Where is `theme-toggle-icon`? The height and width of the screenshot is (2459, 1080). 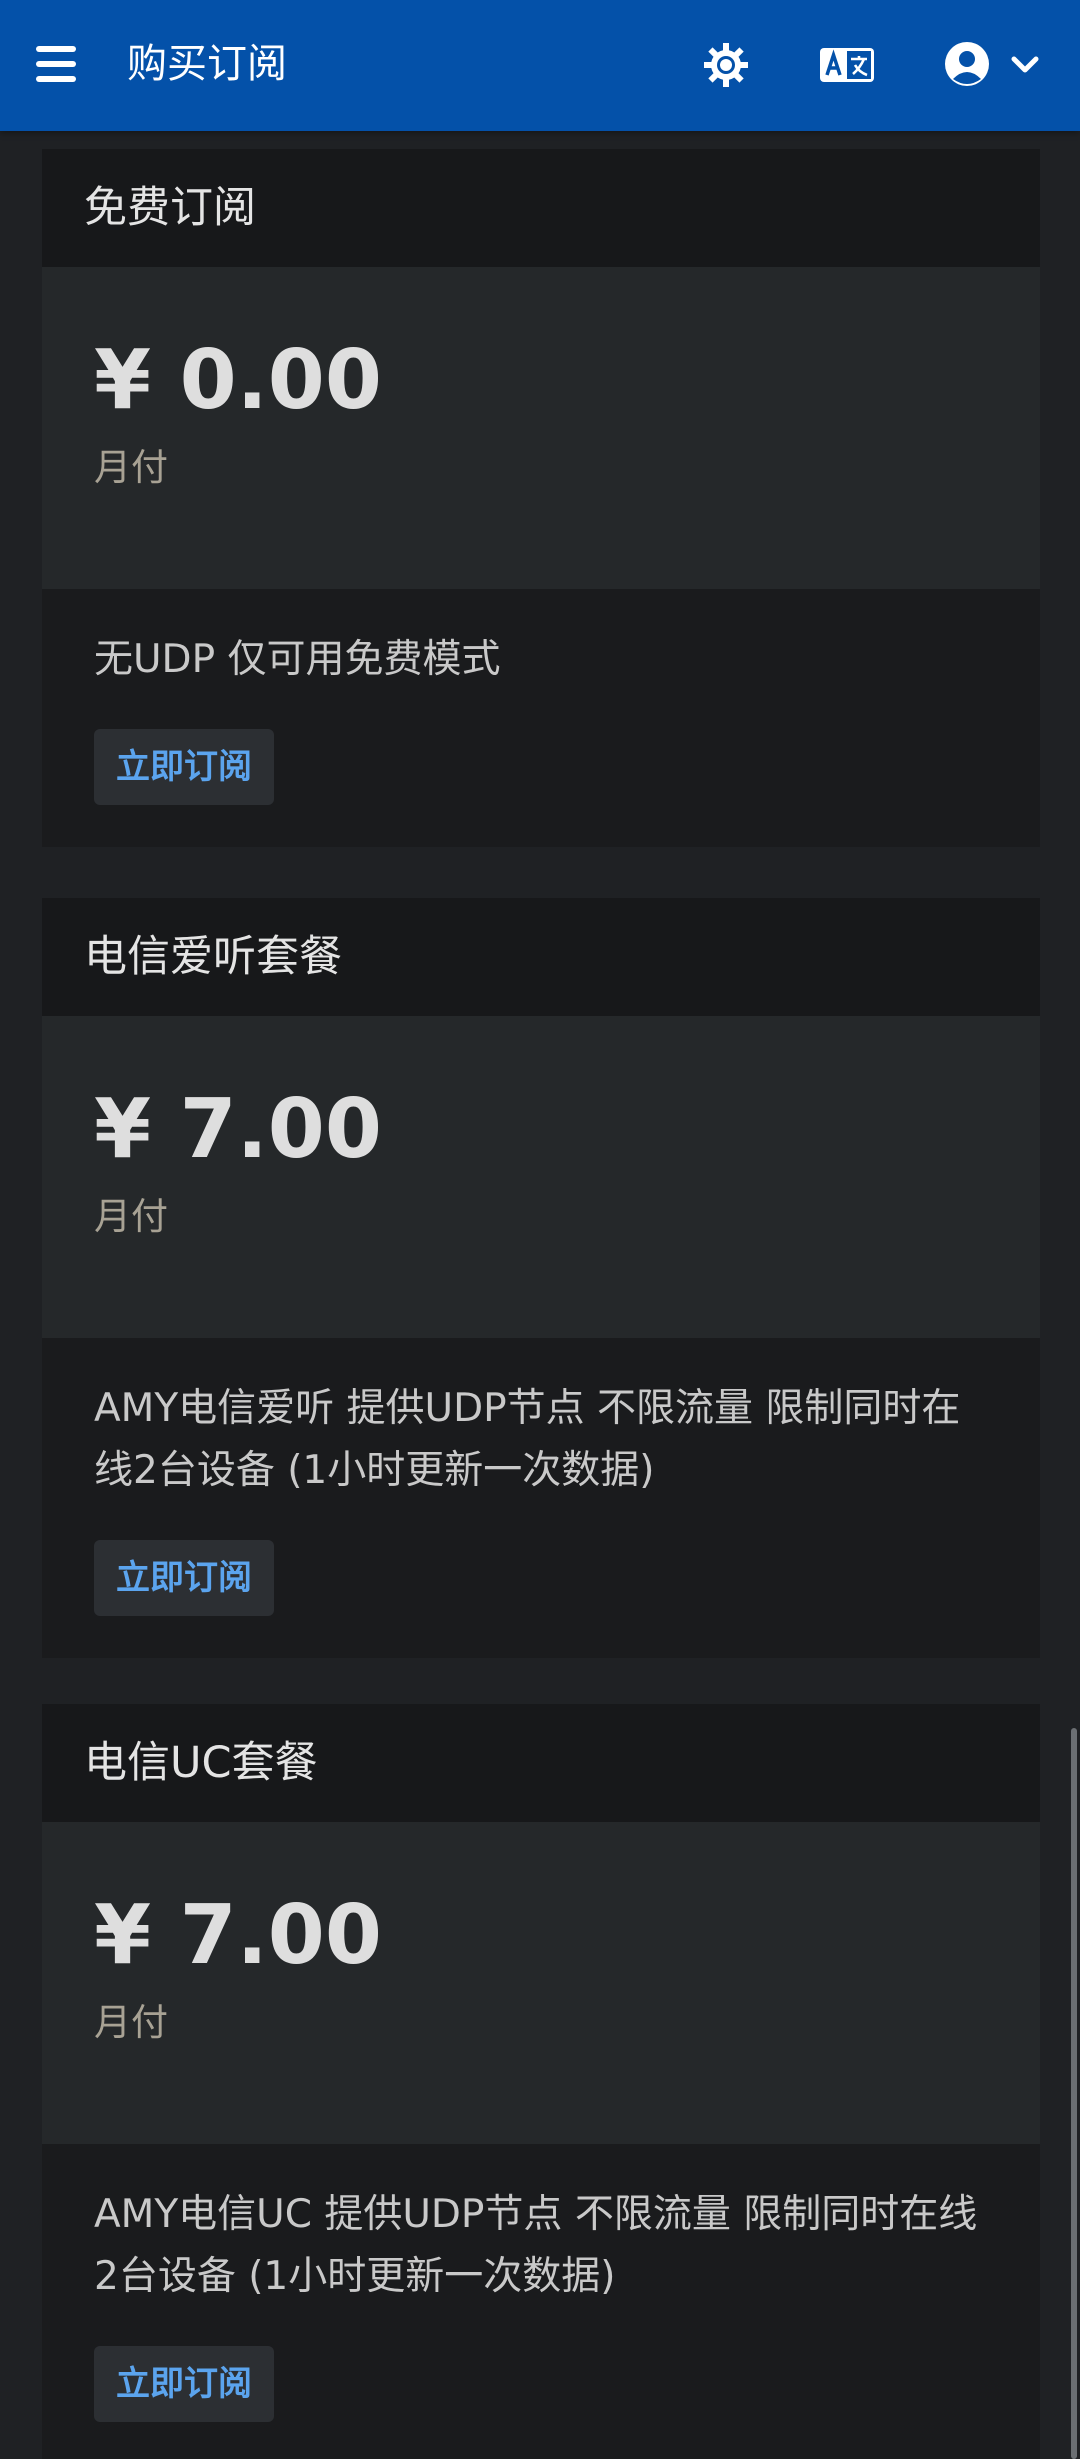 theme-toggle-icon is located at coordinates (726, 65).